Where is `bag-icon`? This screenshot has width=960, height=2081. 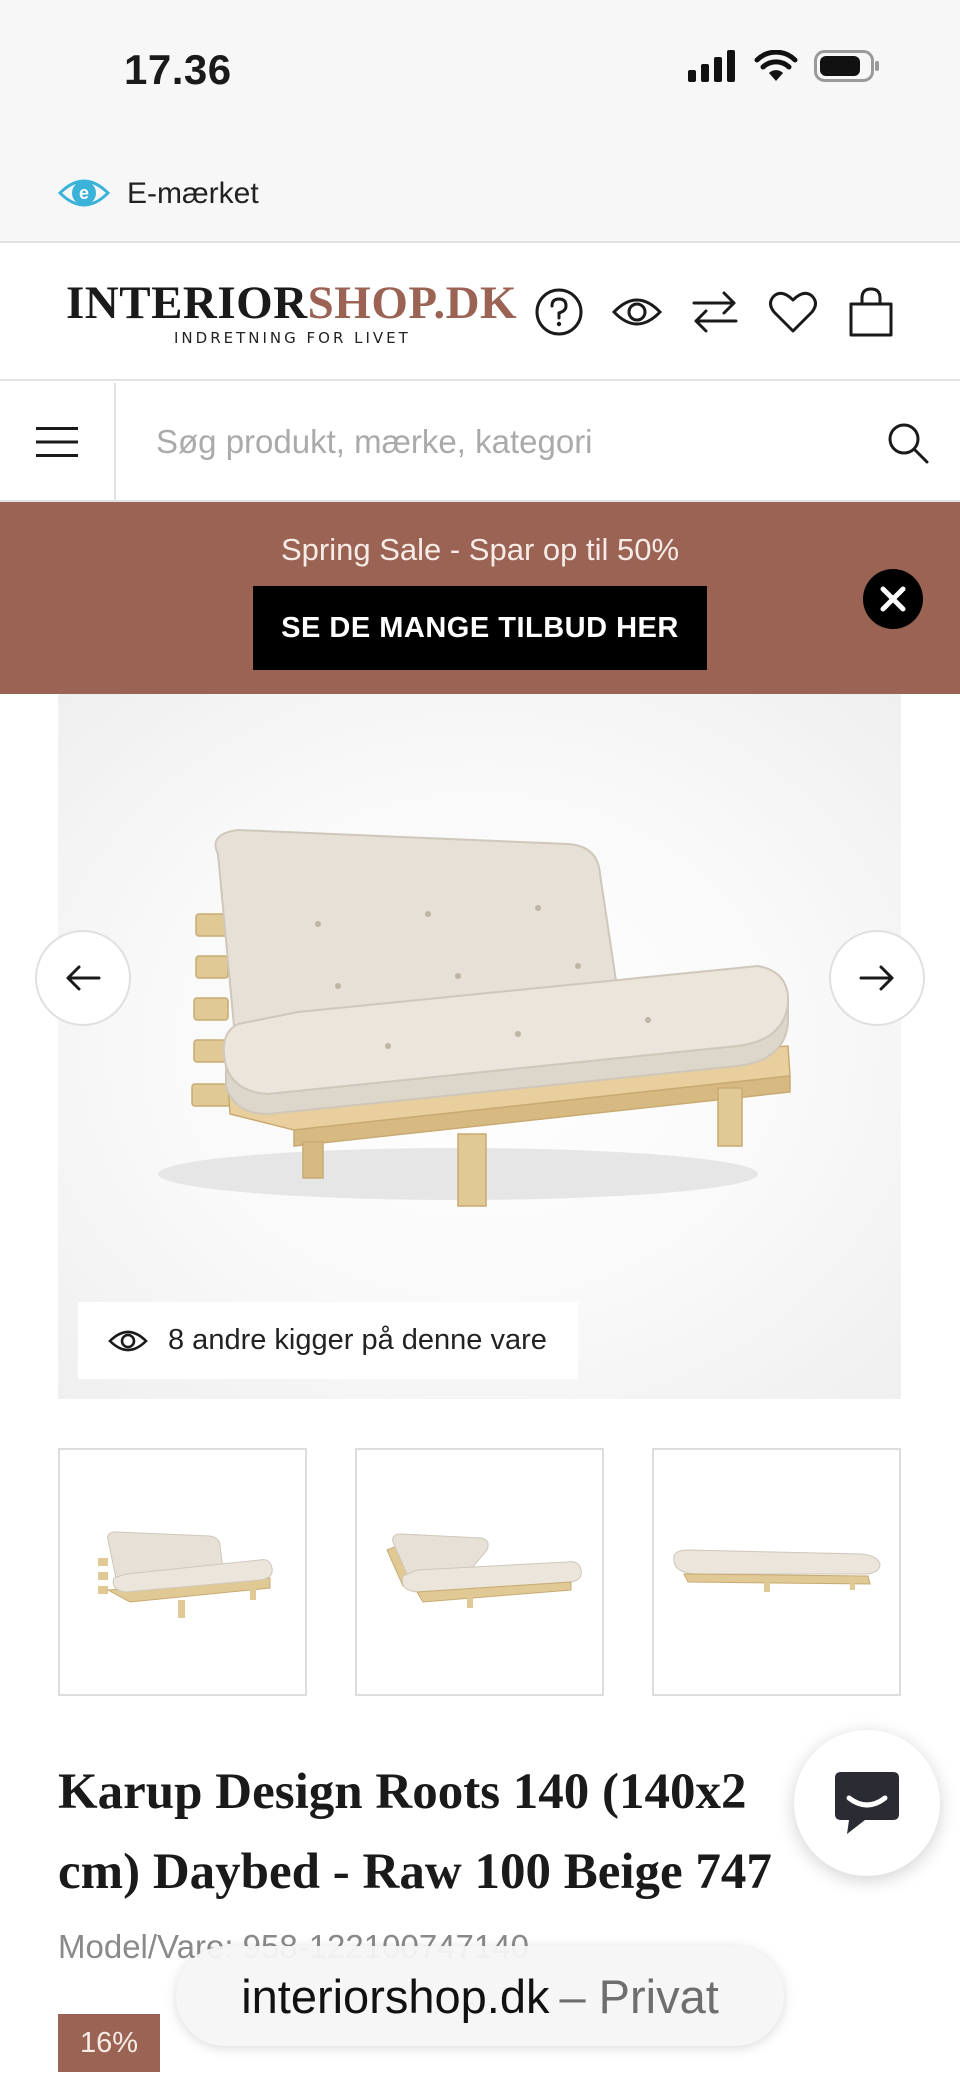 bag-icon is located at coordinates (871, 312).